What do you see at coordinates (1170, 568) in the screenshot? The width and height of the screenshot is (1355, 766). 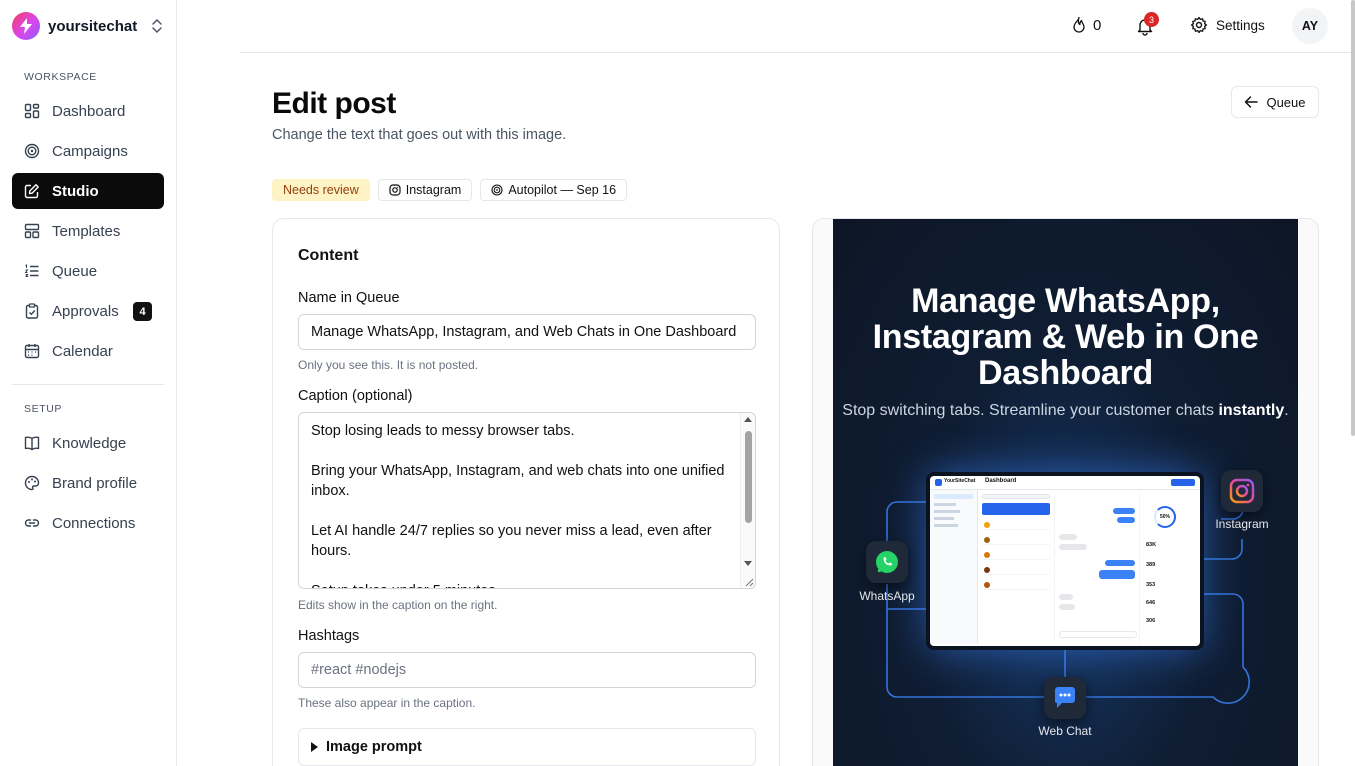 I see `mockup-stats: 50% 83K 389 353 646 306` at bounding box center [1170, 568].